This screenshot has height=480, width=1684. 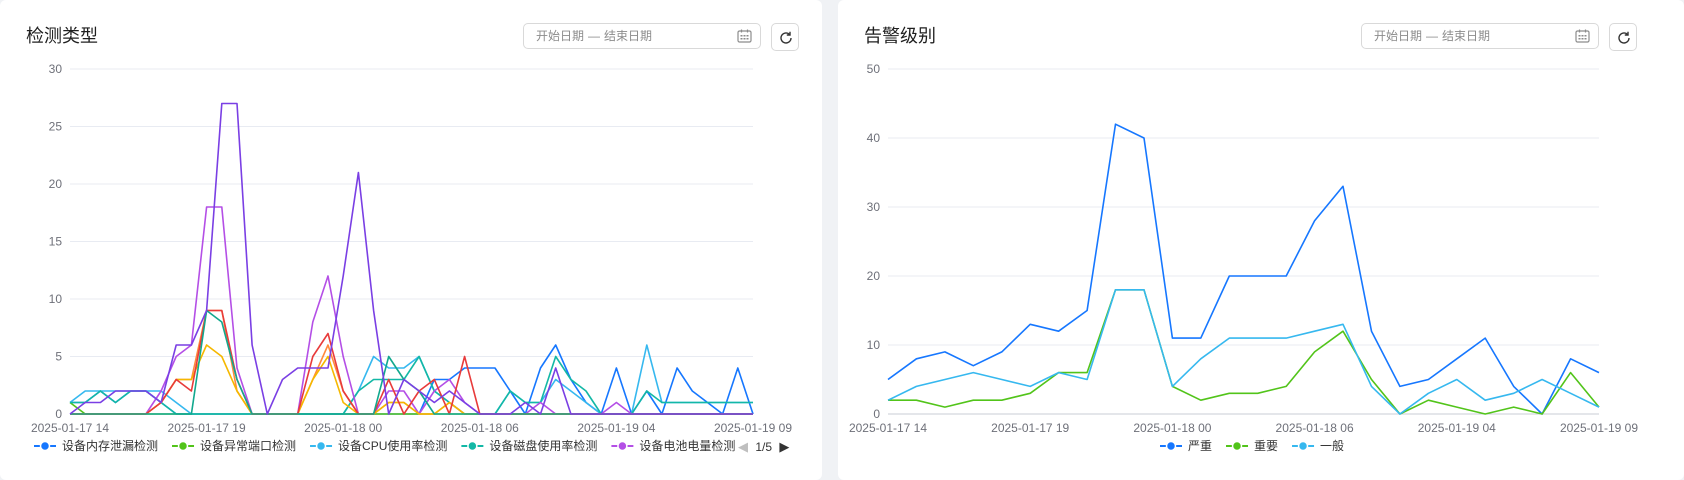 I want to click on legend-item: 设备CPU使用率检测, so click(x=378, y=445).